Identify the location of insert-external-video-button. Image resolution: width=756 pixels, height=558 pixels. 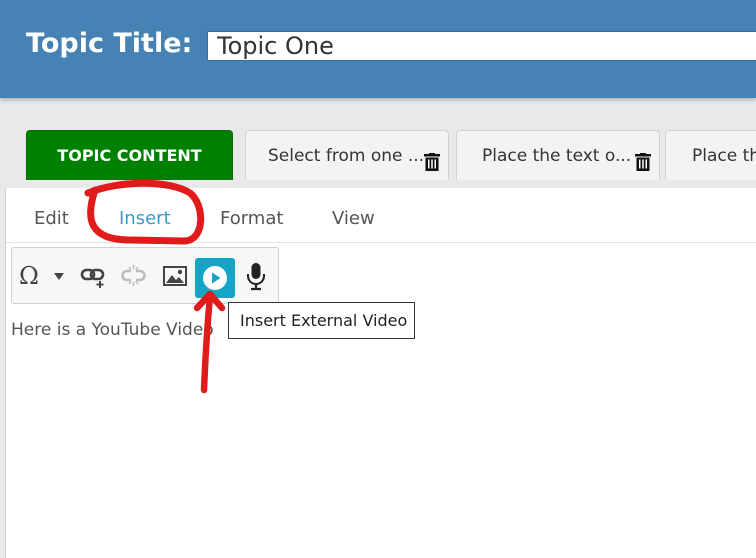
(215, 278).